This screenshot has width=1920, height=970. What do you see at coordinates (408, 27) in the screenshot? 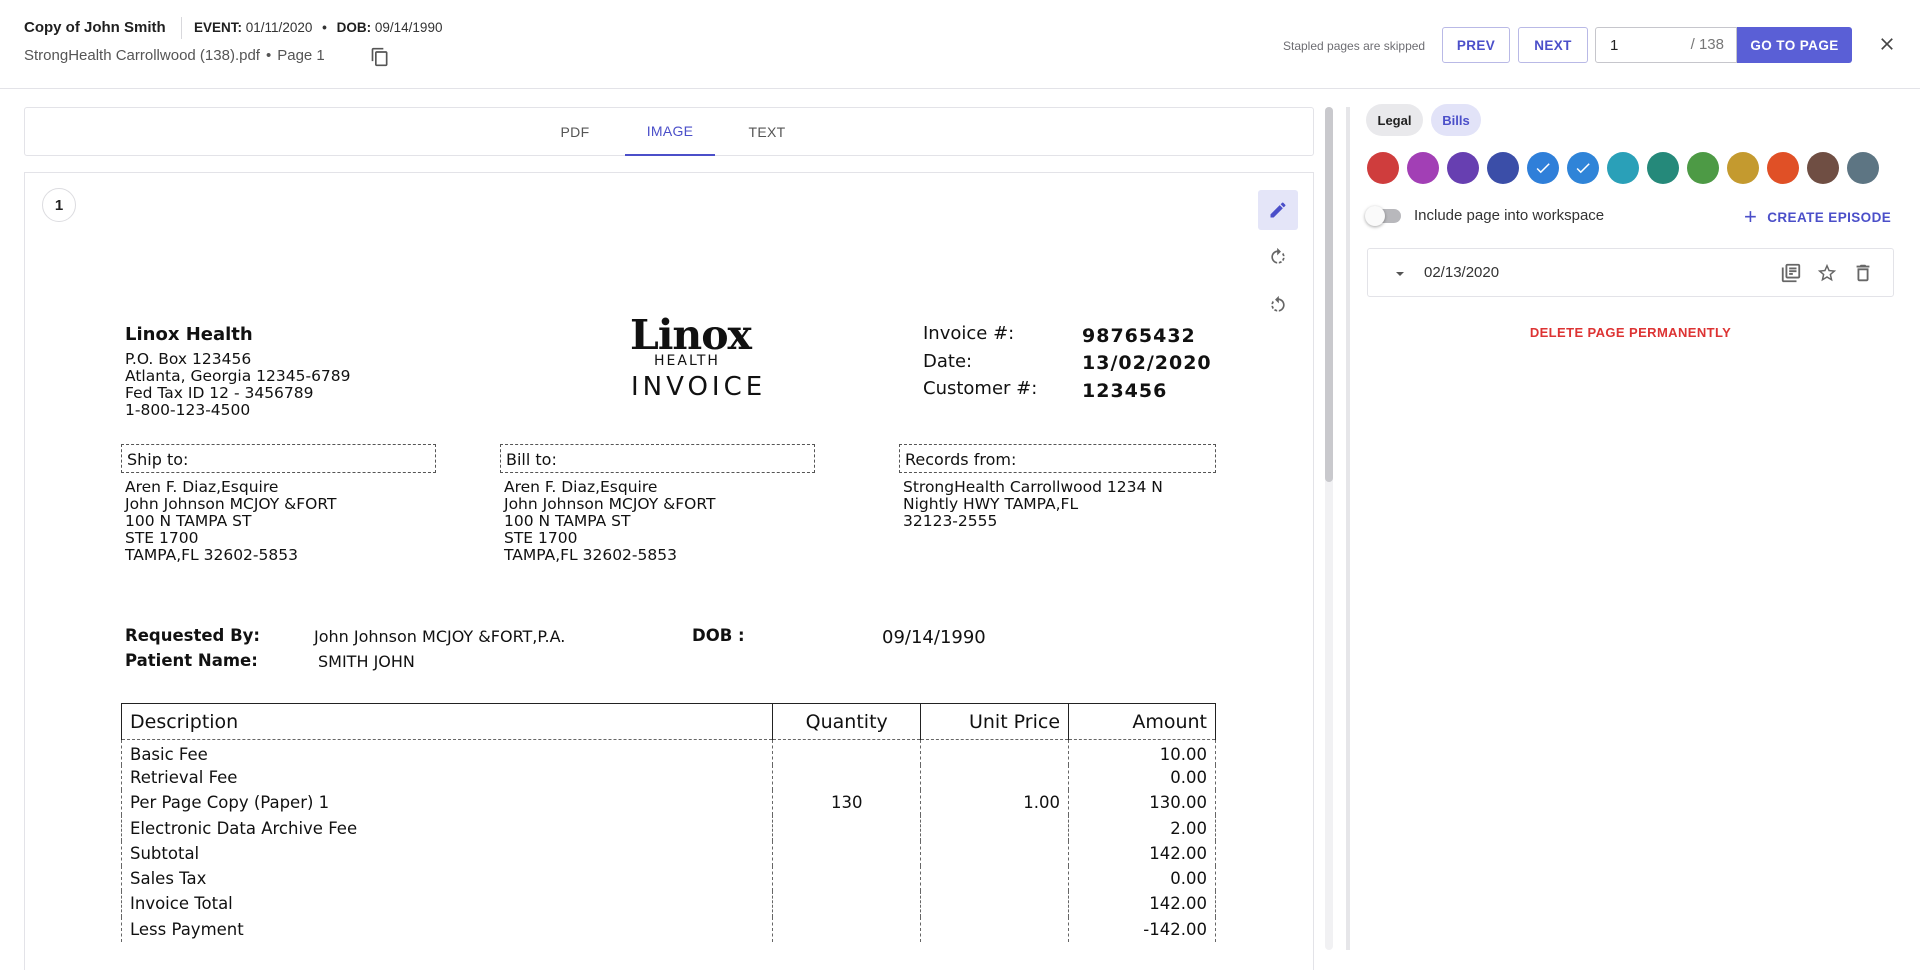
I see `dob-value: 09/14/1990` at bounding box center [408, 27].